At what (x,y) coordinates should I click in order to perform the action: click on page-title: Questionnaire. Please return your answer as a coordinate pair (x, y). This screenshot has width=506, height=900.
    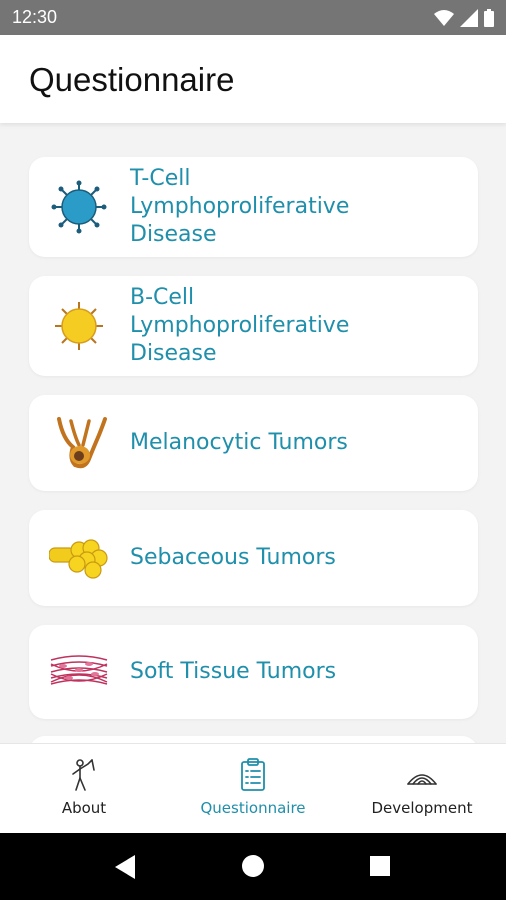
    Looking at the image, I should click on (132, 79).